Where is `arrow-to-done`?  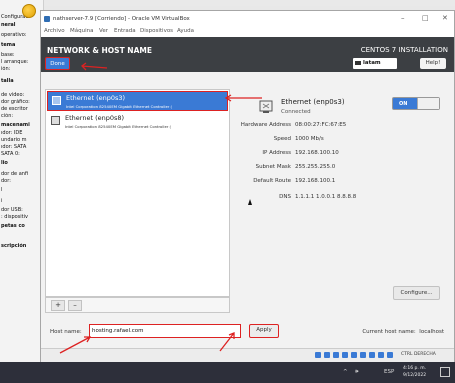 arrow-to-done is located at coordinates (94, 66).